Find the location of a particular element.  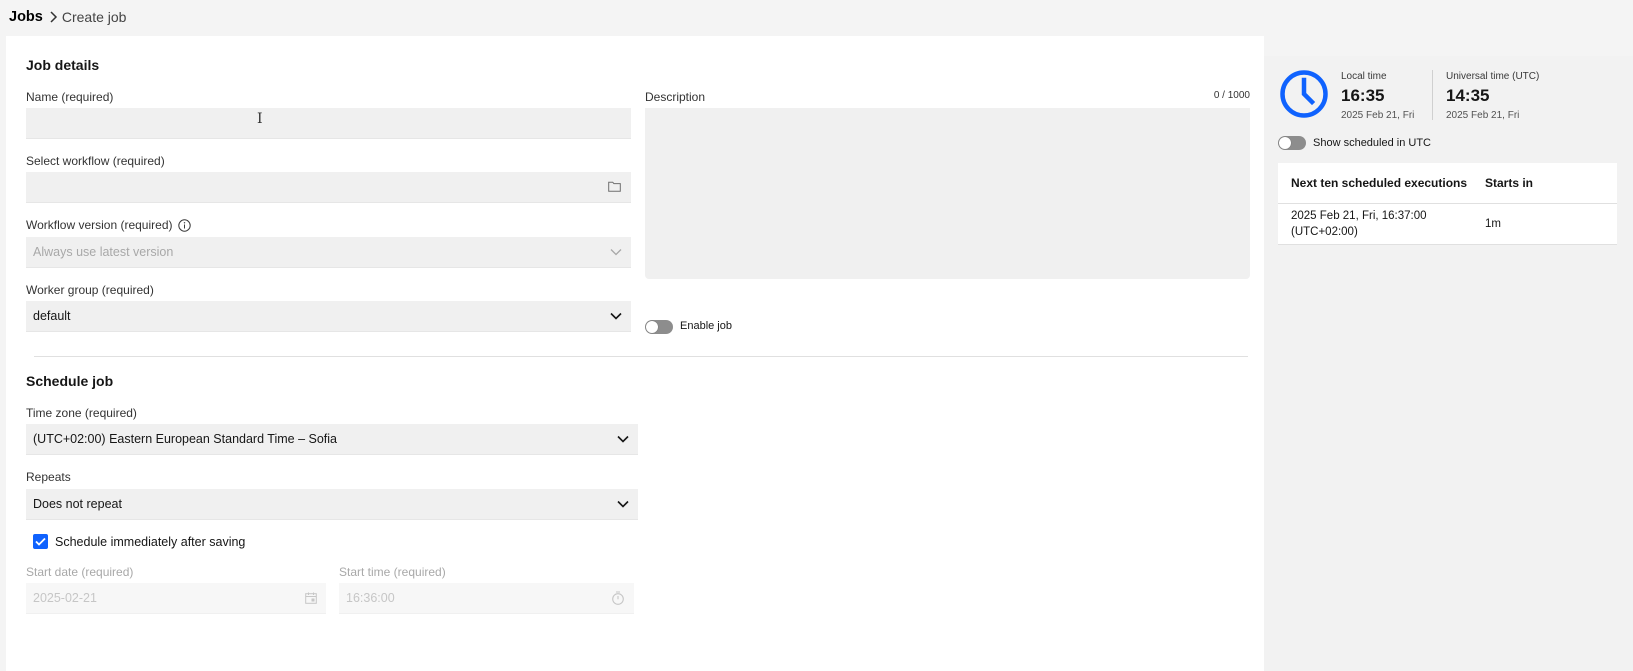

description-textarea is located at coordinates (947, 193).